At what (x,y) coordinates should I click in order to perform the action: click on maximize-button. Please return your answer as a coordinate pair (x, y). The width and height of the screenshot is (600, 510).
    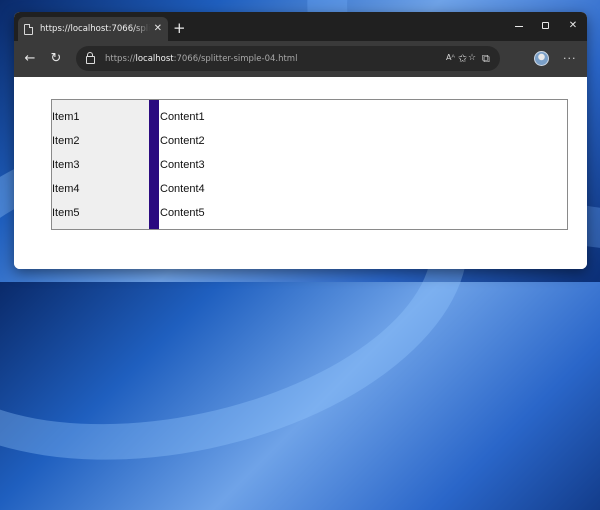
    Looking at the image, I should click on (546, 26).